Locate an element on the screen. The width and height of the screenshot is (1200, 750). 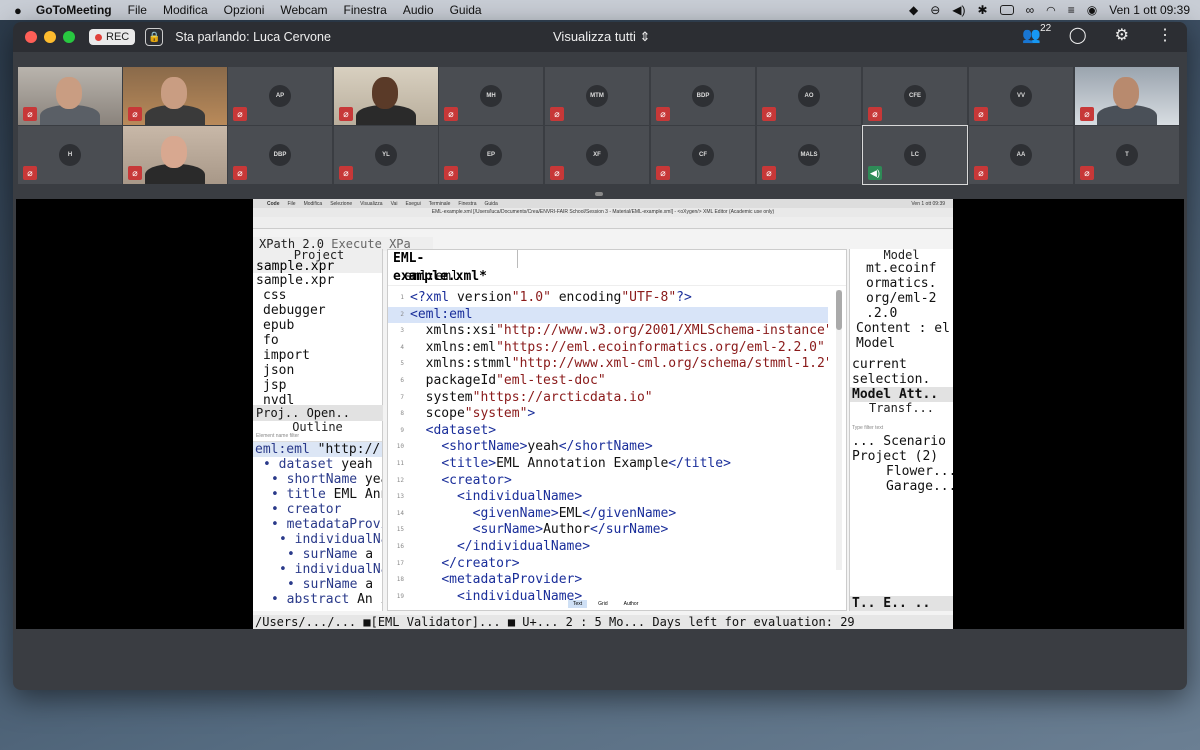
line-number: 3 is located at coordinates (402, 331).